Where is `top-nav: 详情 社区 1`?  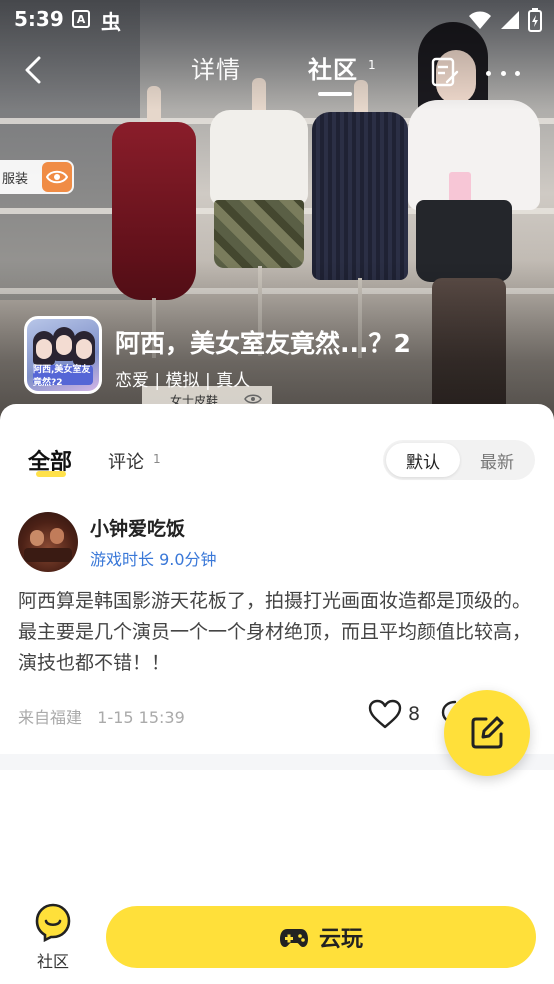
top-nav: 详情 社区 1 is located at coordinates (277, 70).